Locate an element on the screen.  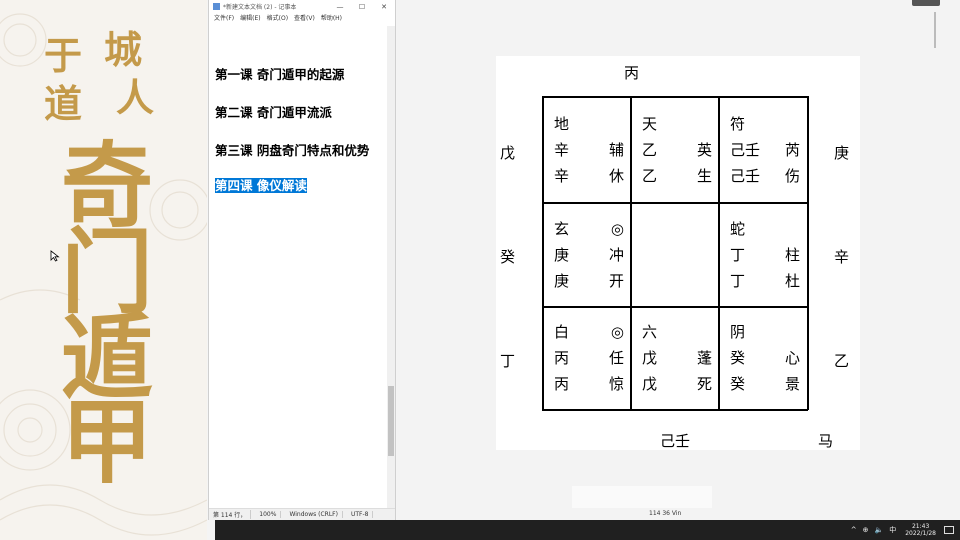
grid-line-top is located at coordinates (675, 97).